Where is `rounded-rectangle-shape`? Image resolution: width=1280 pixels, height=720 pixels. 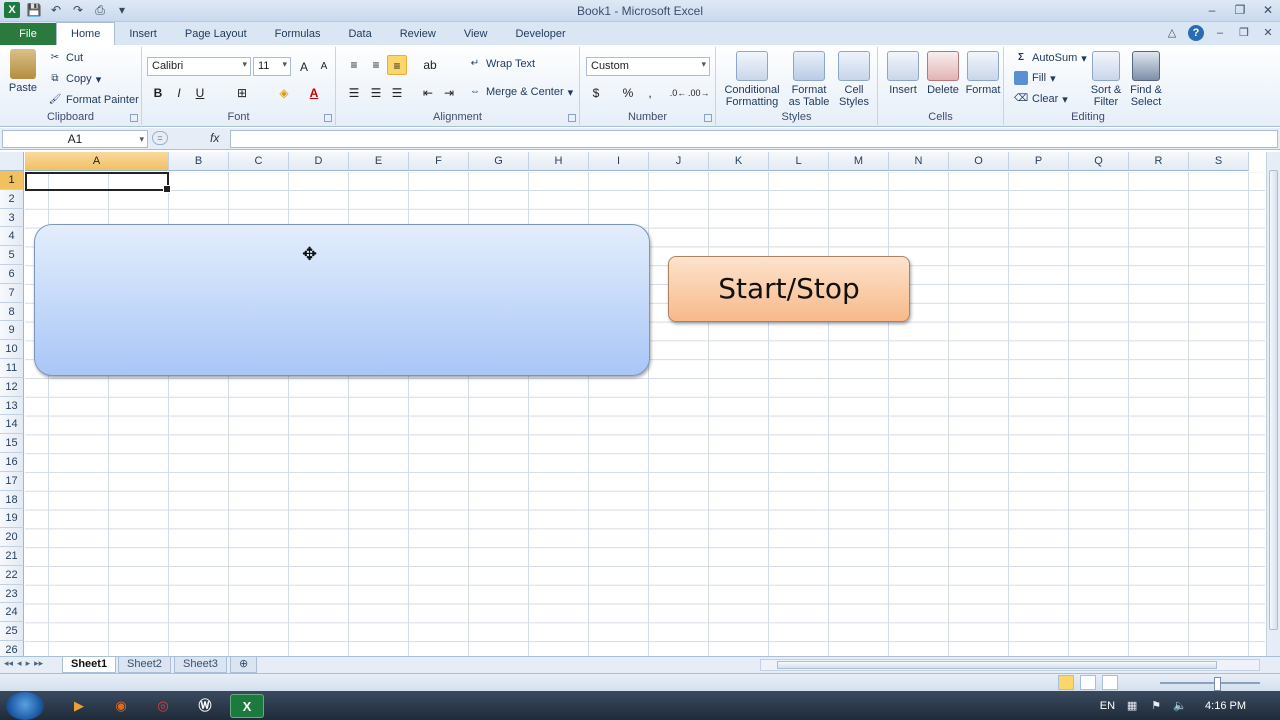 rounded-rectangle-shape is located at coordinates (342, 300).